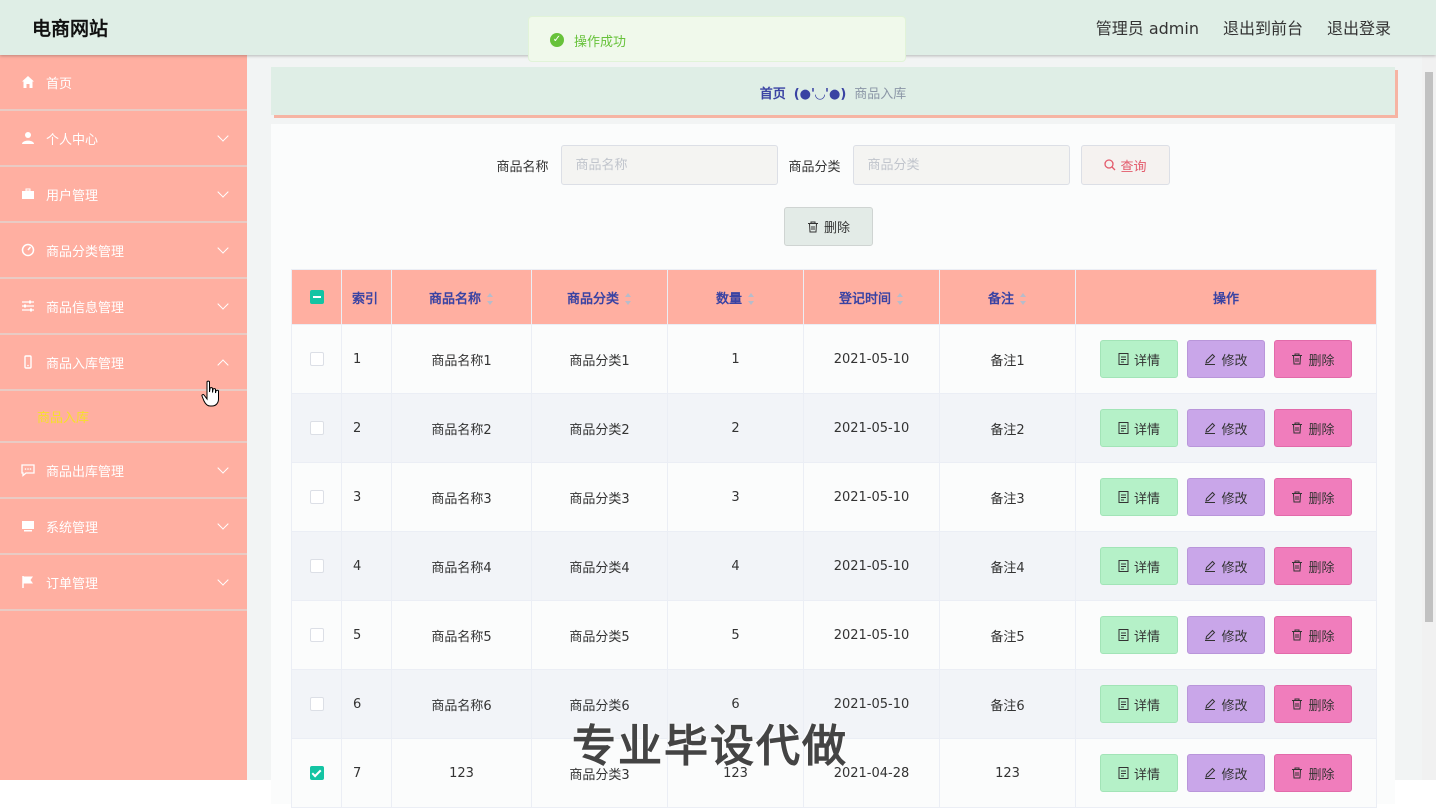 The height and width of the screenshot is (808, 1436). Describe the element at coordinates (223, 192) in the screenshot. I see `chevron-down-icon` at that location.